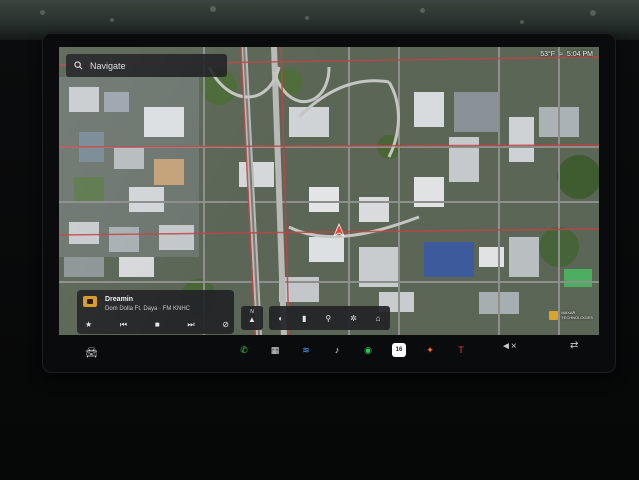  Describe the element at coordinates (78, 65) in the screenshot. I see `search-icon` at that location.